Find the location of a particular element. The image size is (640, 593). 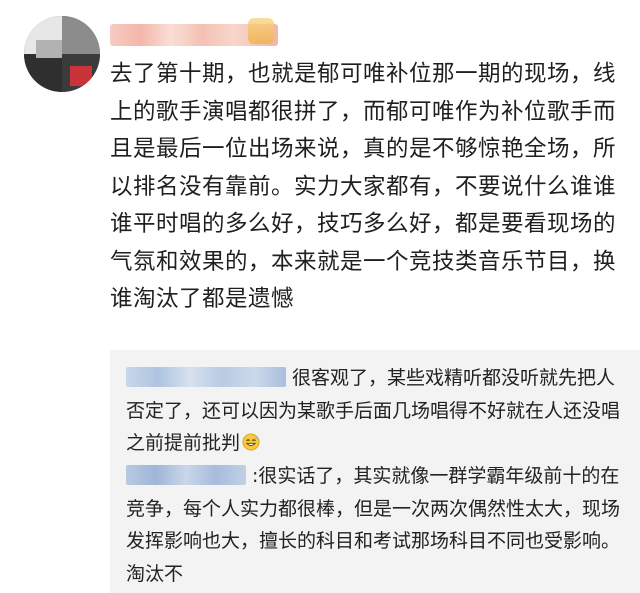

member-badge-icon is located at coordinates (261, 31).